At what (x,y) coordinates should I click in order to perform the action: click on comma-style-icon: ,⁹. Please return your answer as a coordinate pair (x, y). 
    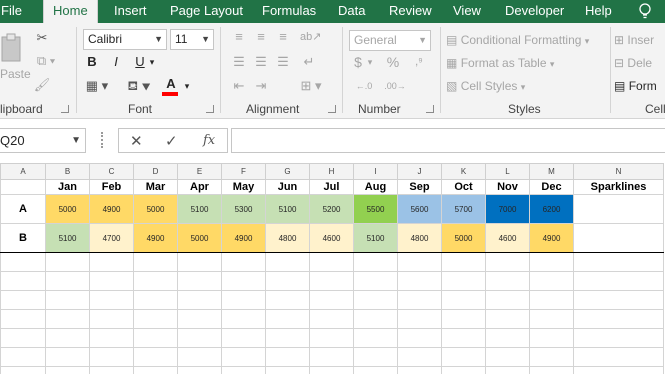
    Looking at the image, I should click on (419, 62).